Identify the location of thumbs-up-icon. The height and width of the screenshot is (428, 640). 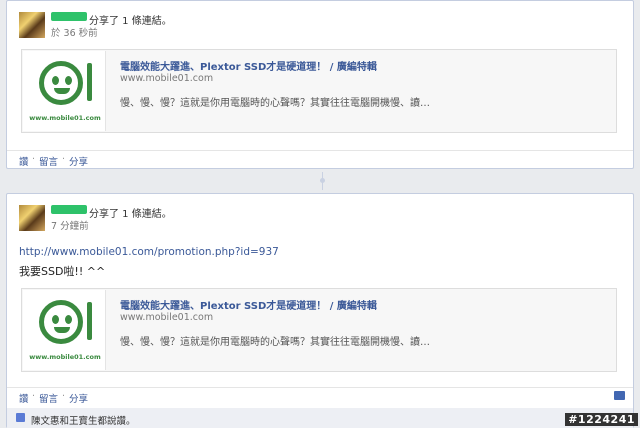
(20, 417).